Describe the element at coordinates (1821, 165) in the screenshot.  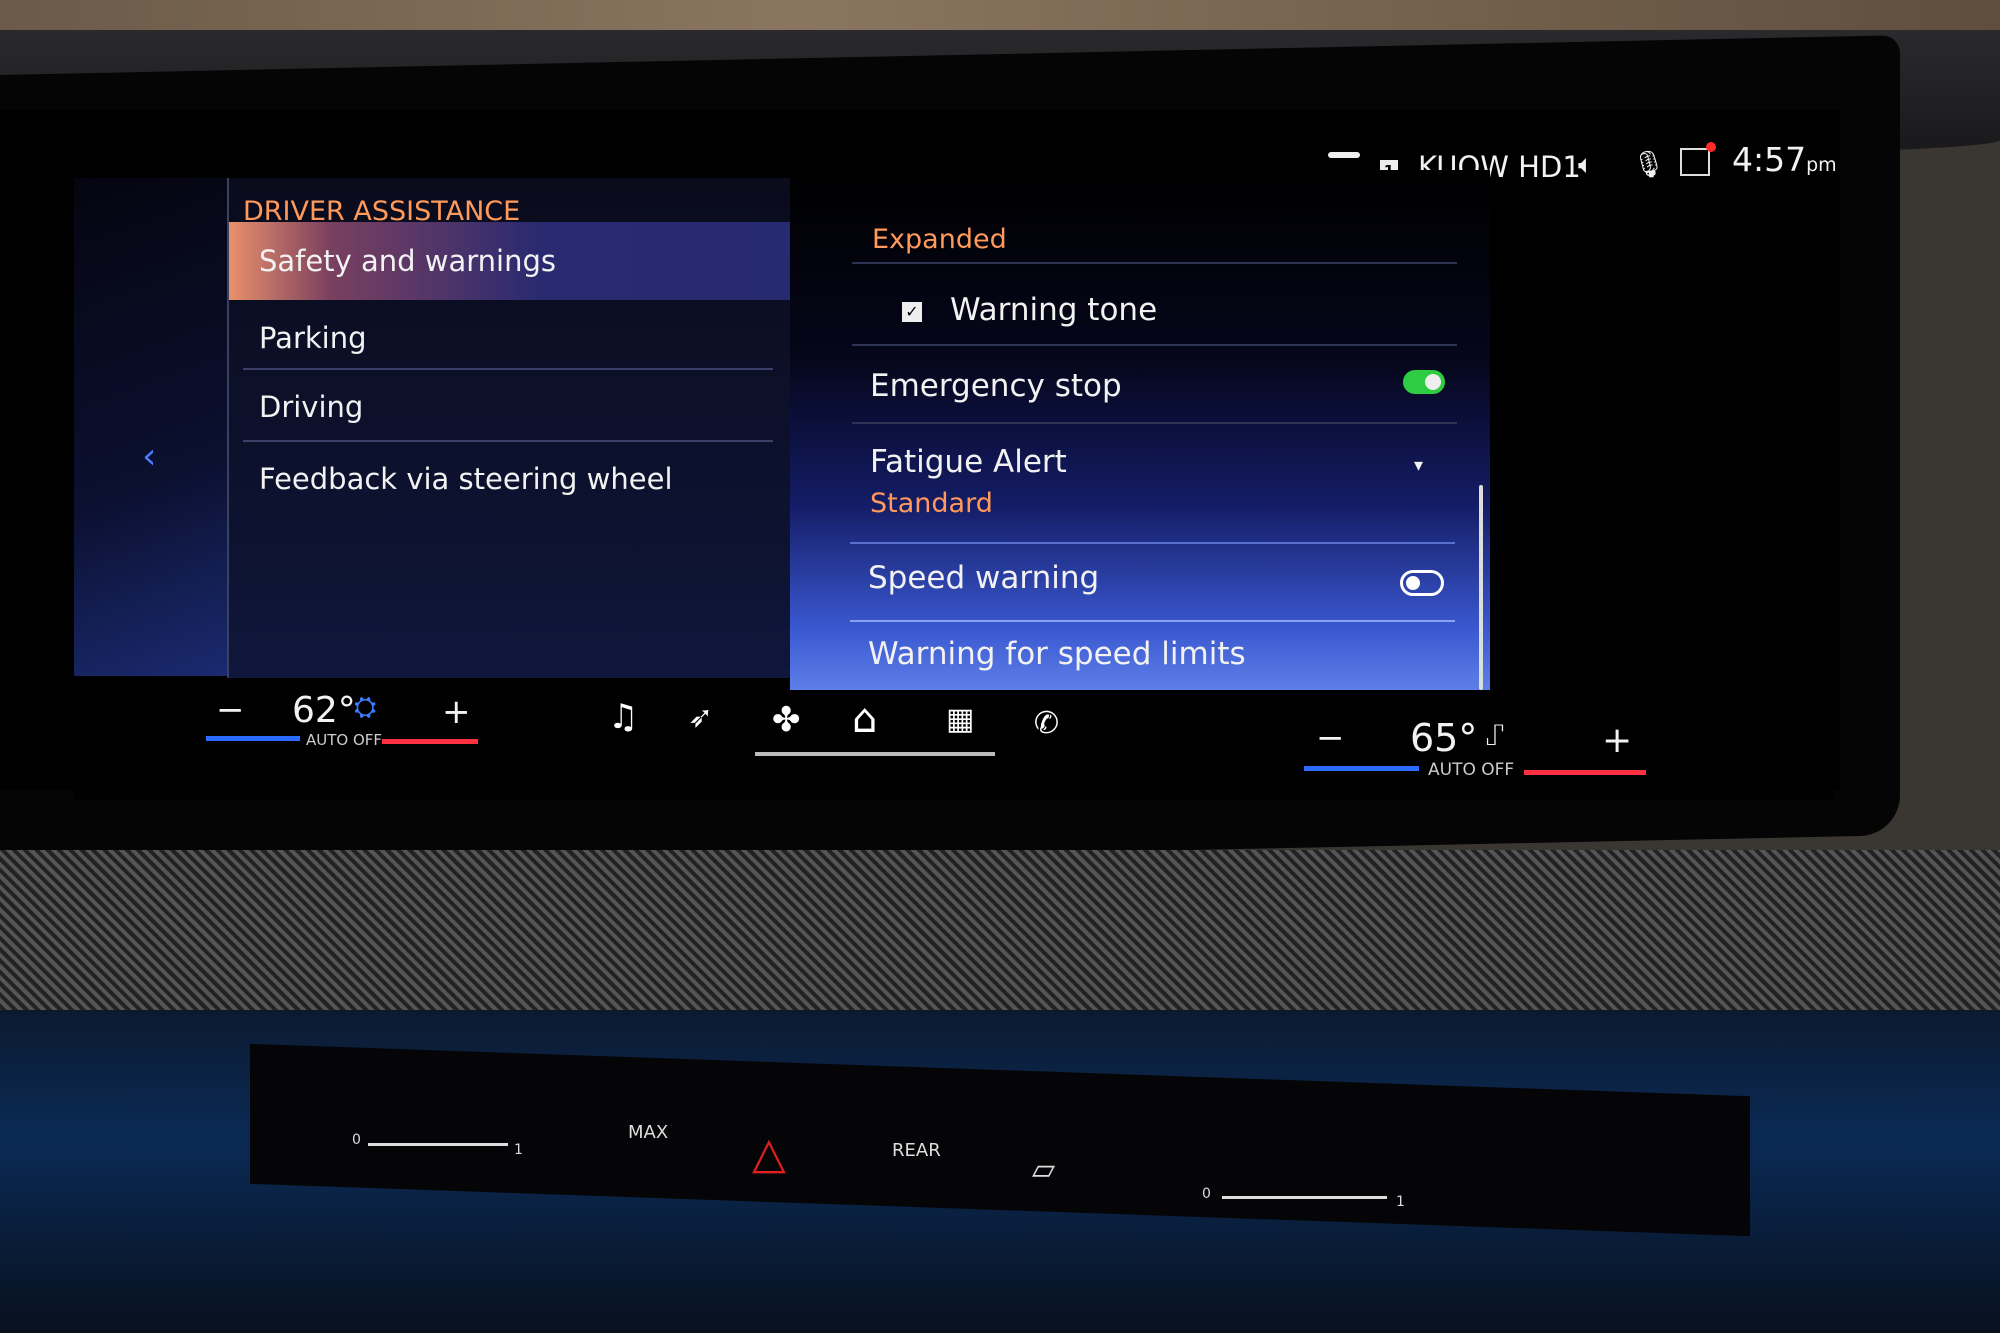
I see `clock-ampm: pm` at that location.